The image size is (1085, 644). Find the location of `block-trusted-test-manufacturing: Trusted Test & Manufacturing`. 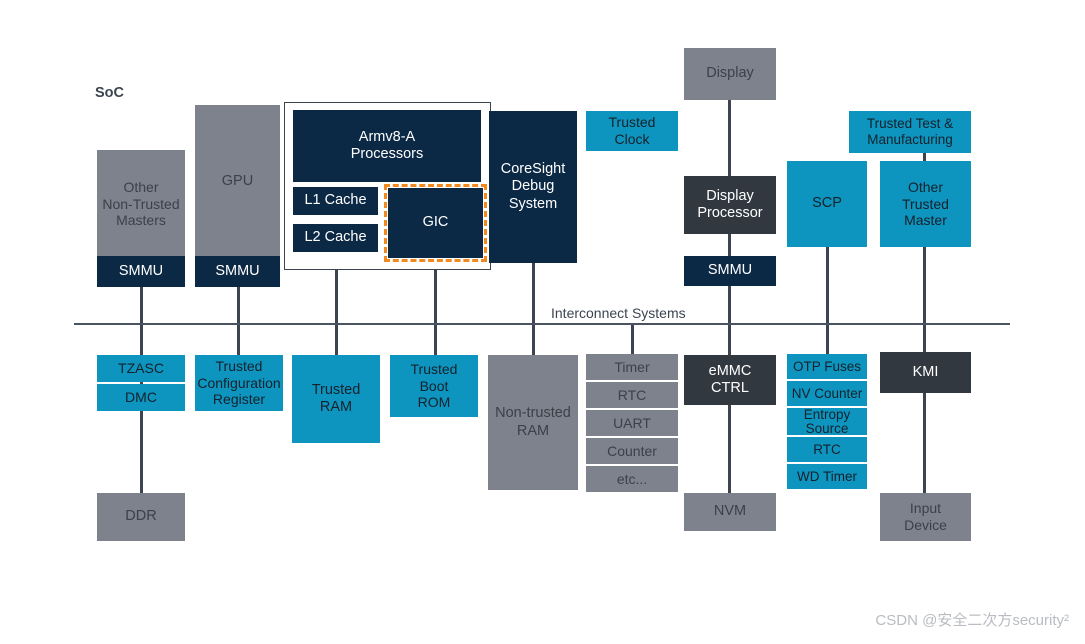

block-trusted-test-manufacturing: Trusted Test & Manufacturing is located at coordinates (910, 132).